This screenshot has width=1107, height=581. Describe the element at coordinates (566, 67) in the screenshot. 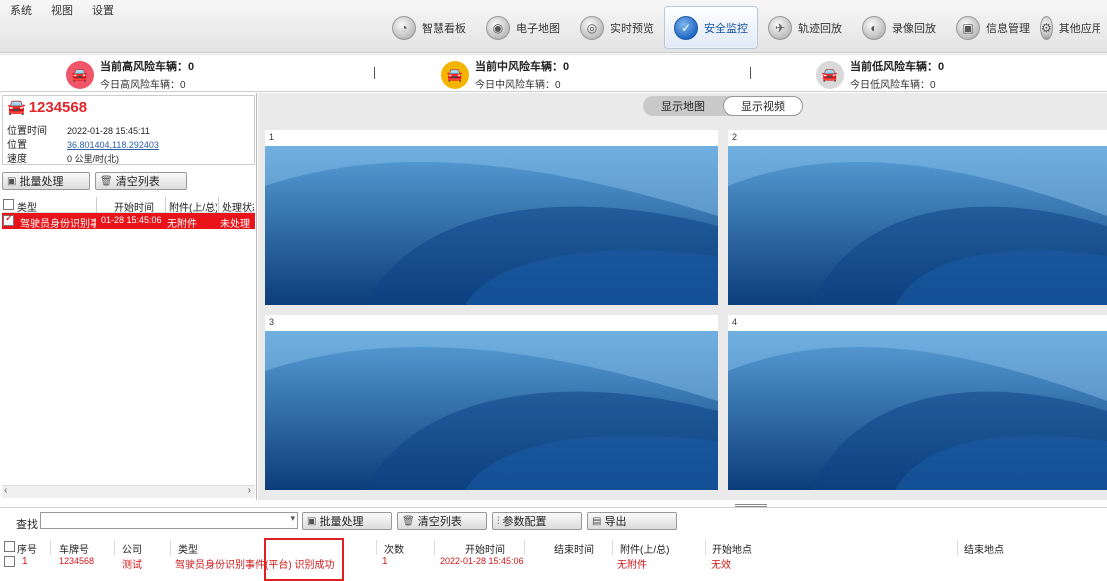

I see `mid-risk-count: 0` at that location.